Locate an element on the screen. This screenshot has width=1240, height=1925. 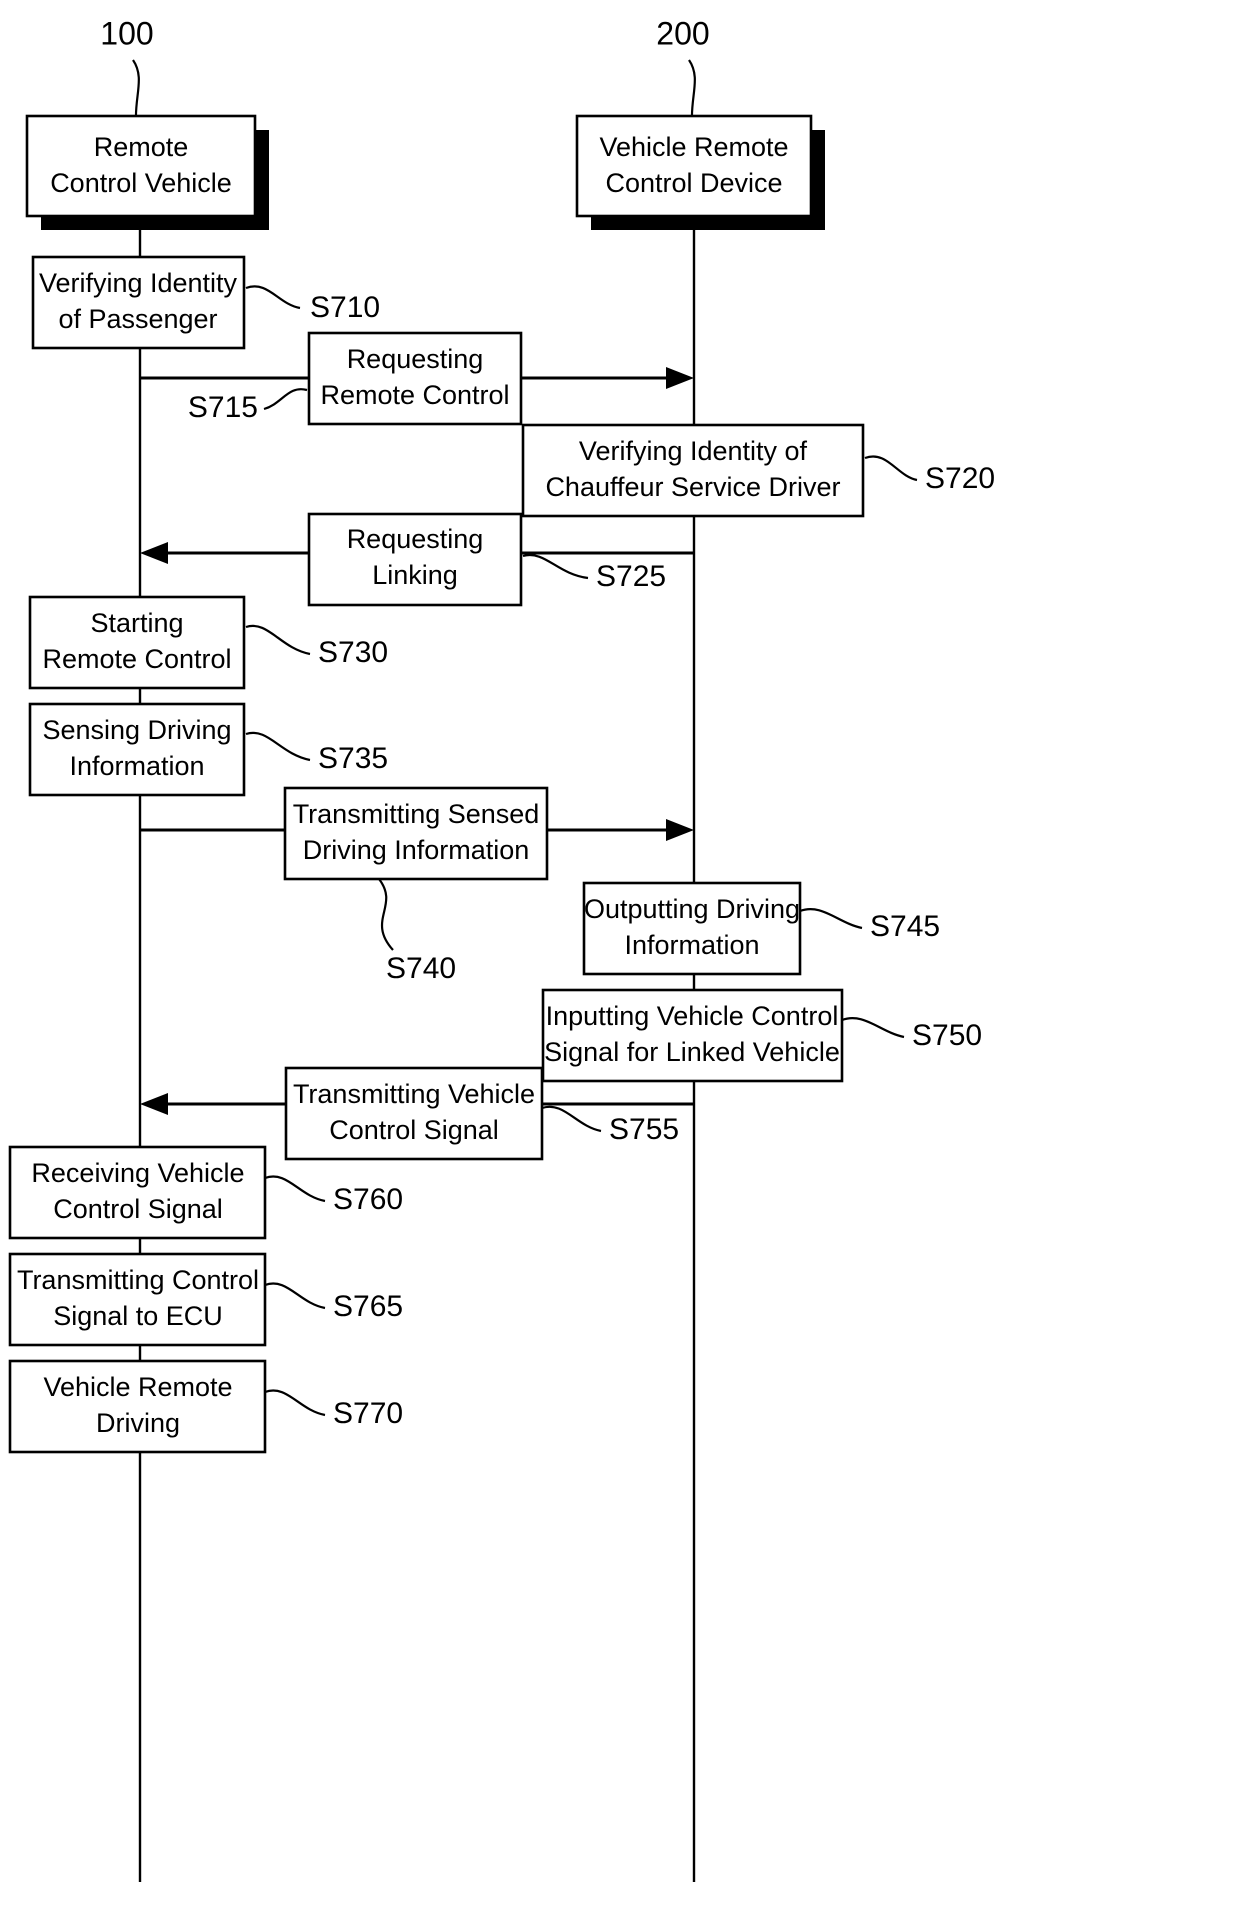
actor-label-200-line2: Control Device is located at coordinates (693, 183).